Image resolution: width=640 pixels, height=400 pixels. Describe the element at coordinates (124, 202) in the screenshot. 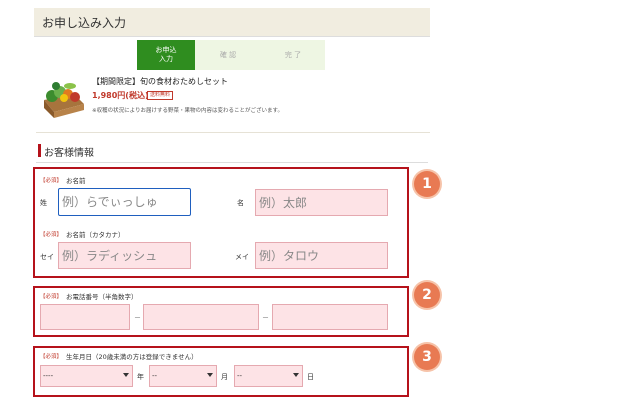

I see `last-name-input: 例）らでぃっしゅ` at that location.